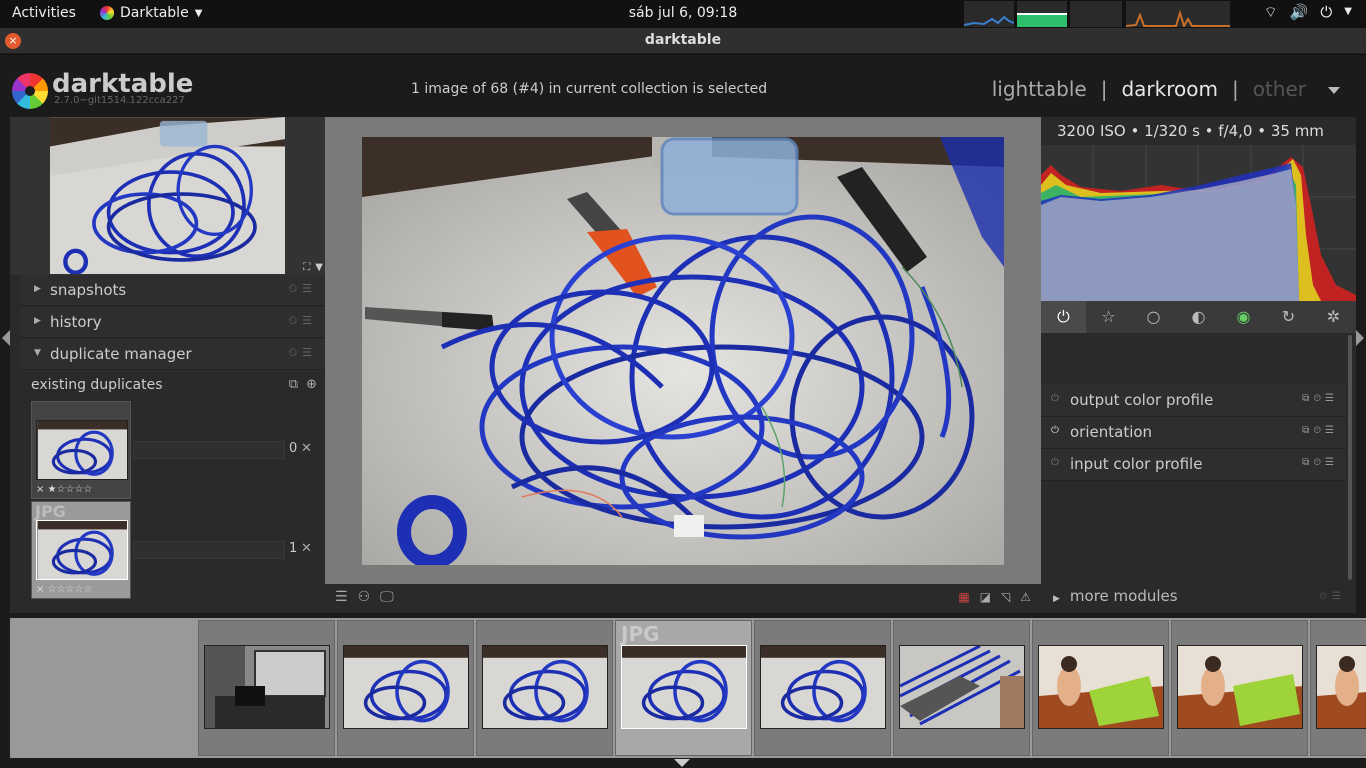 The height and width of the screenshot is (768, 1366). I want to click on view-other: other, so click(1279, 89).